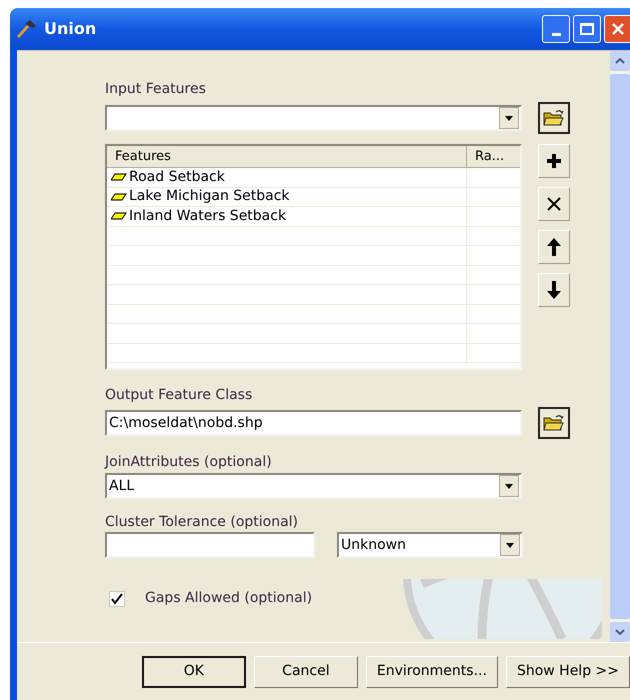  I want to click on move-up-button, so click(554, 247).